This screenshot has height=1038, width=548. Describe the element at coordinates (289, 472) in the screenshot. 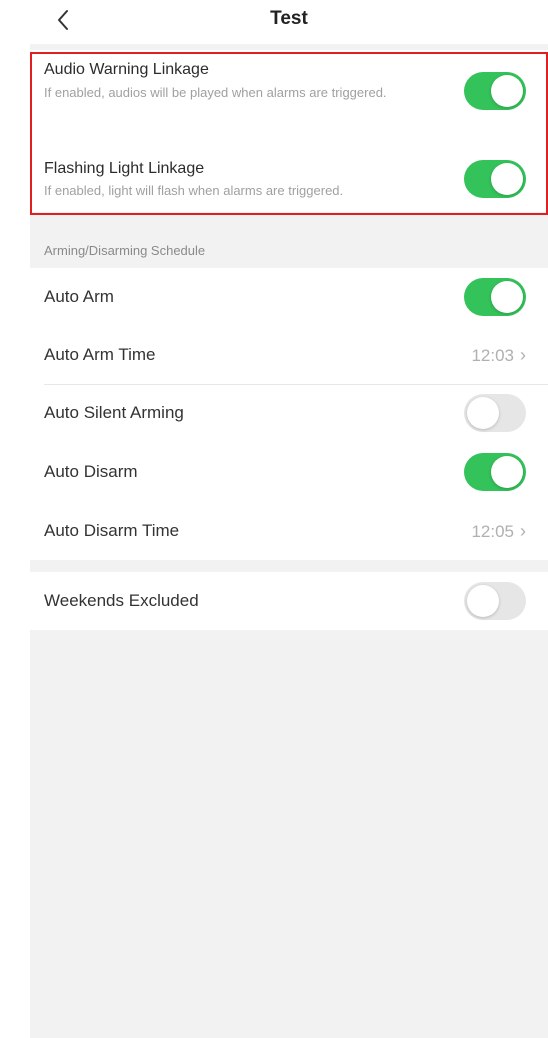

I see `auto-disarm-row: Auto Disarm` at that location.